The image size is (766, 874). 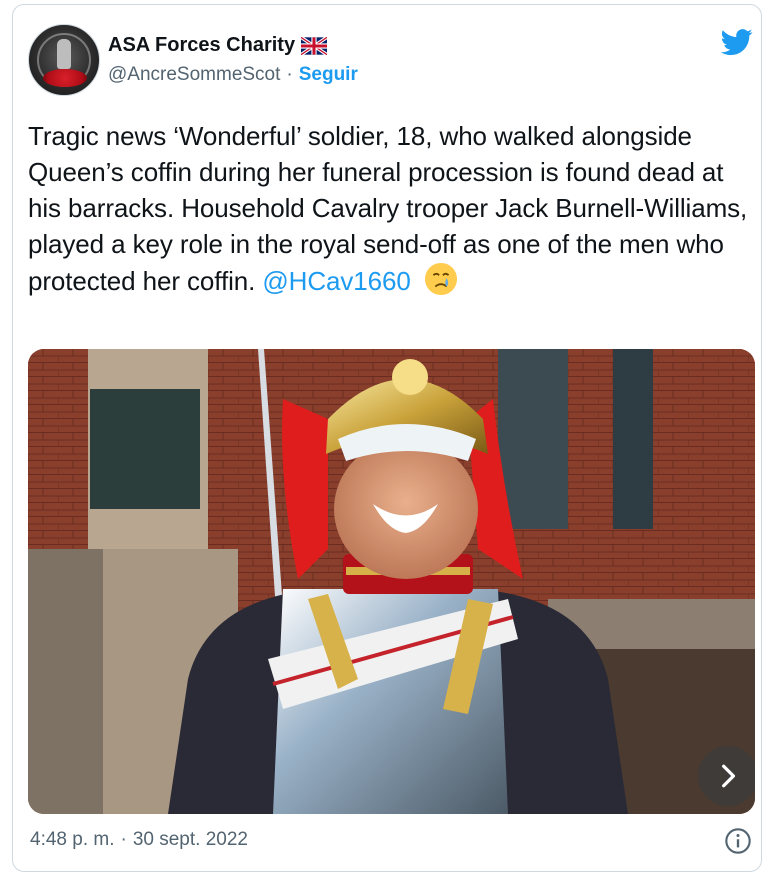 I want to click on author-avatar, so click(x=64, y=60).